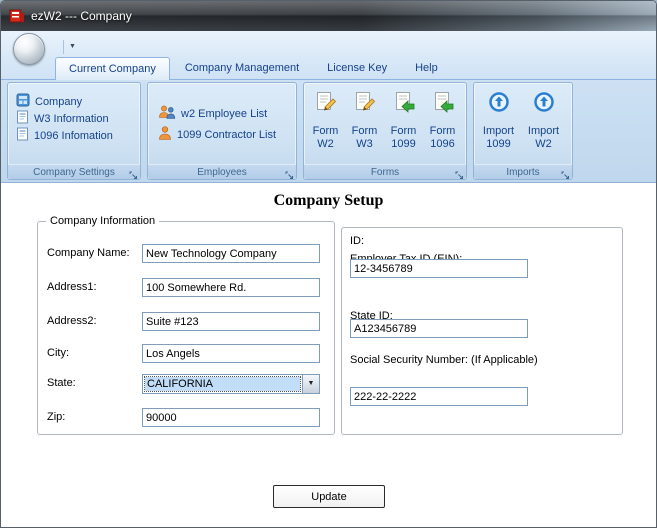 The image size is (657, 528). What do you see at coordinates (74, 171) in the screenshot?
I see `group-caption-company-settings: Company Settings` at bounding box center [74, 171].